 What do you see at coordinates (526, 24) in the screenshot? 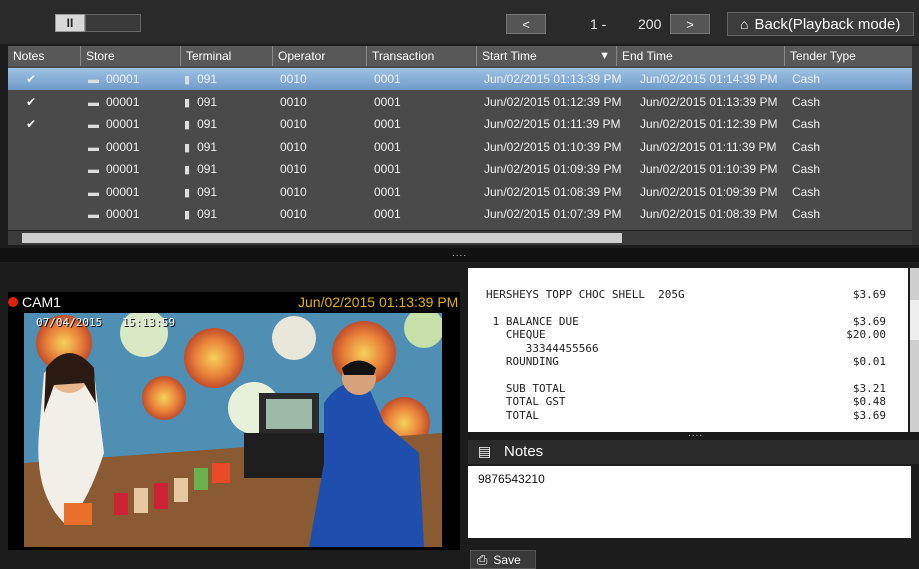
I see `previous-page-button: <` at bounding box center [526, 24].